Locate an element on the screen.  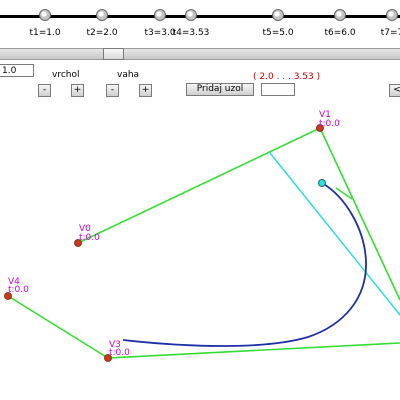
vertex-v1: V1 t:0.0 is located at coordinates (328, 121).